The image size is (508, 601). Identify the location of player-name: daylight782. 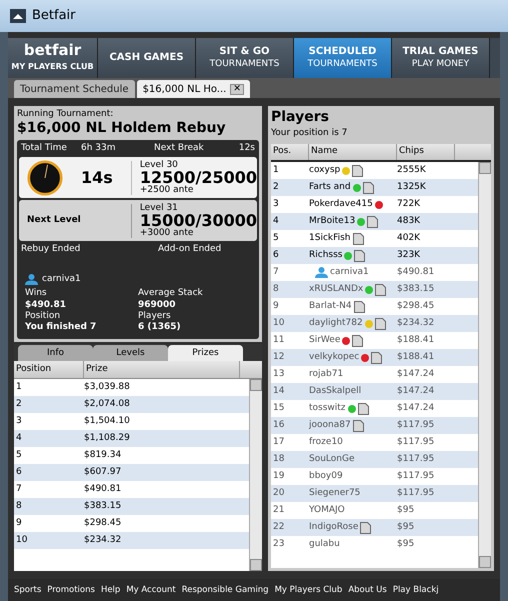
(336, 323).